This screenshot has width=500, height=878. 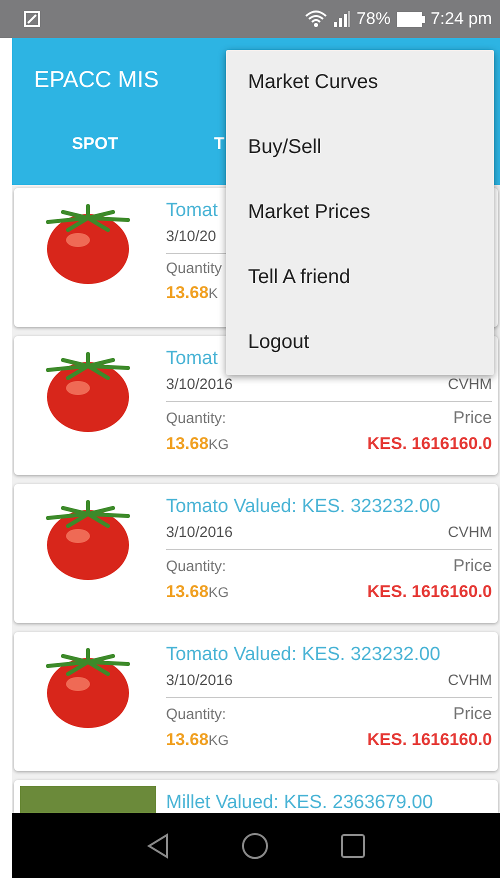 What do you see at coordinates (461, 19) in the screenshot?
I see `clock-time: 7:24 pm` at bounding box center [461, 19].